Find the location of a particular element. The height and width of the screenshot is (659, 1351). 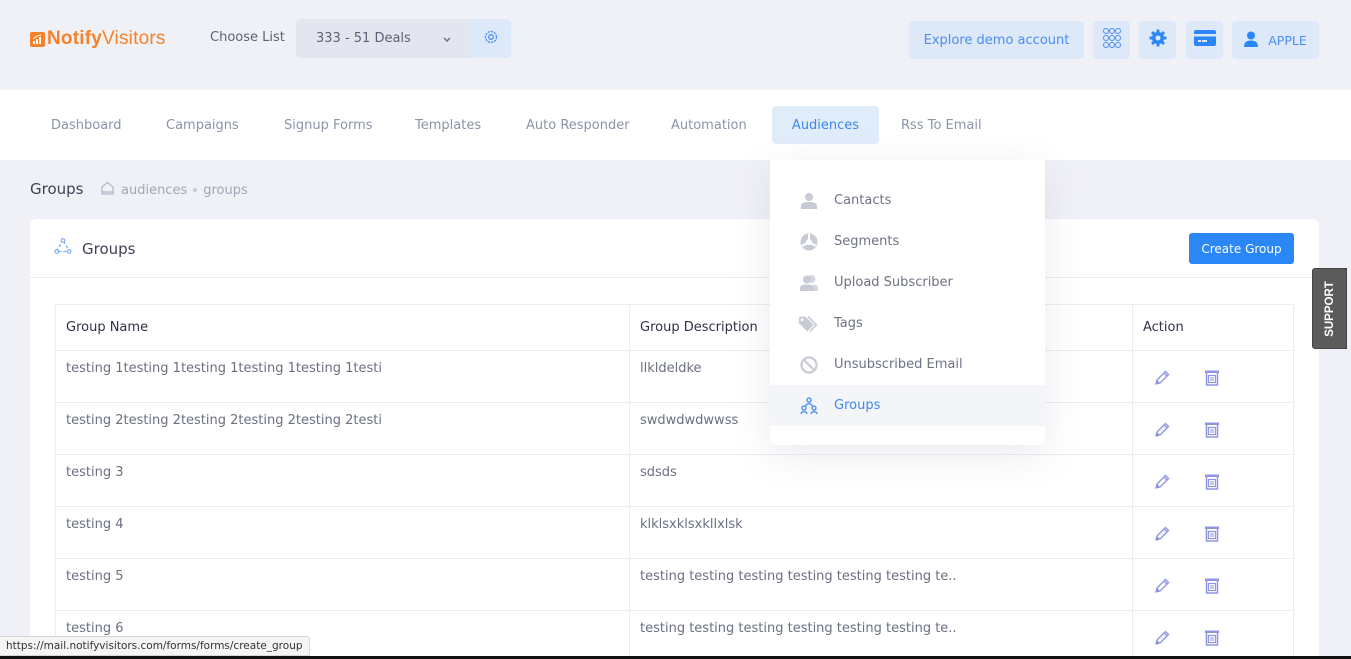

menu-item-segments: Segments is located at coordinates (907, 241).